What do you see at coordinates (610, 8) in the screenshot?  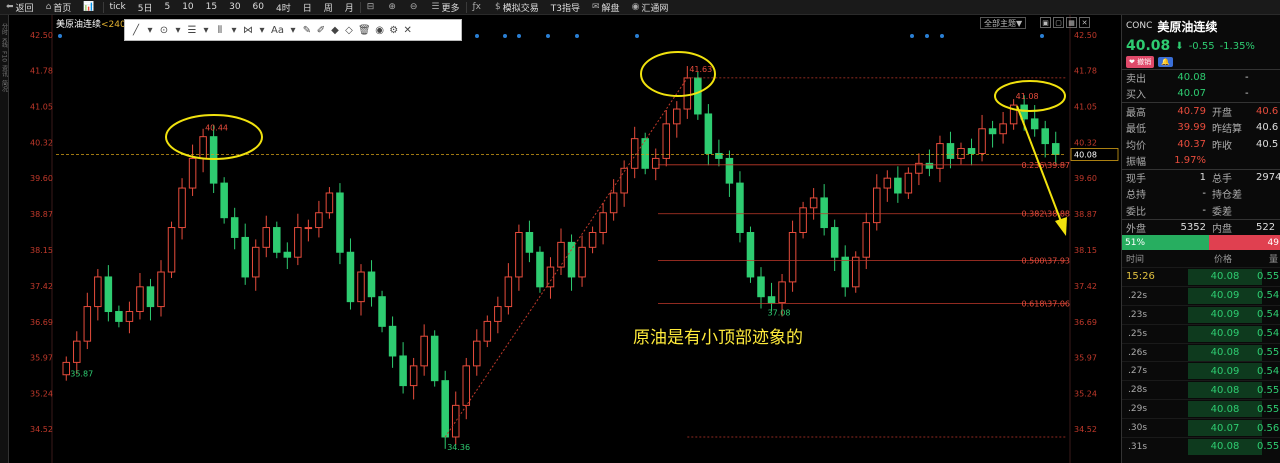 I see `toolbar-label-21: 解盘` at bounding box center [610, 8].